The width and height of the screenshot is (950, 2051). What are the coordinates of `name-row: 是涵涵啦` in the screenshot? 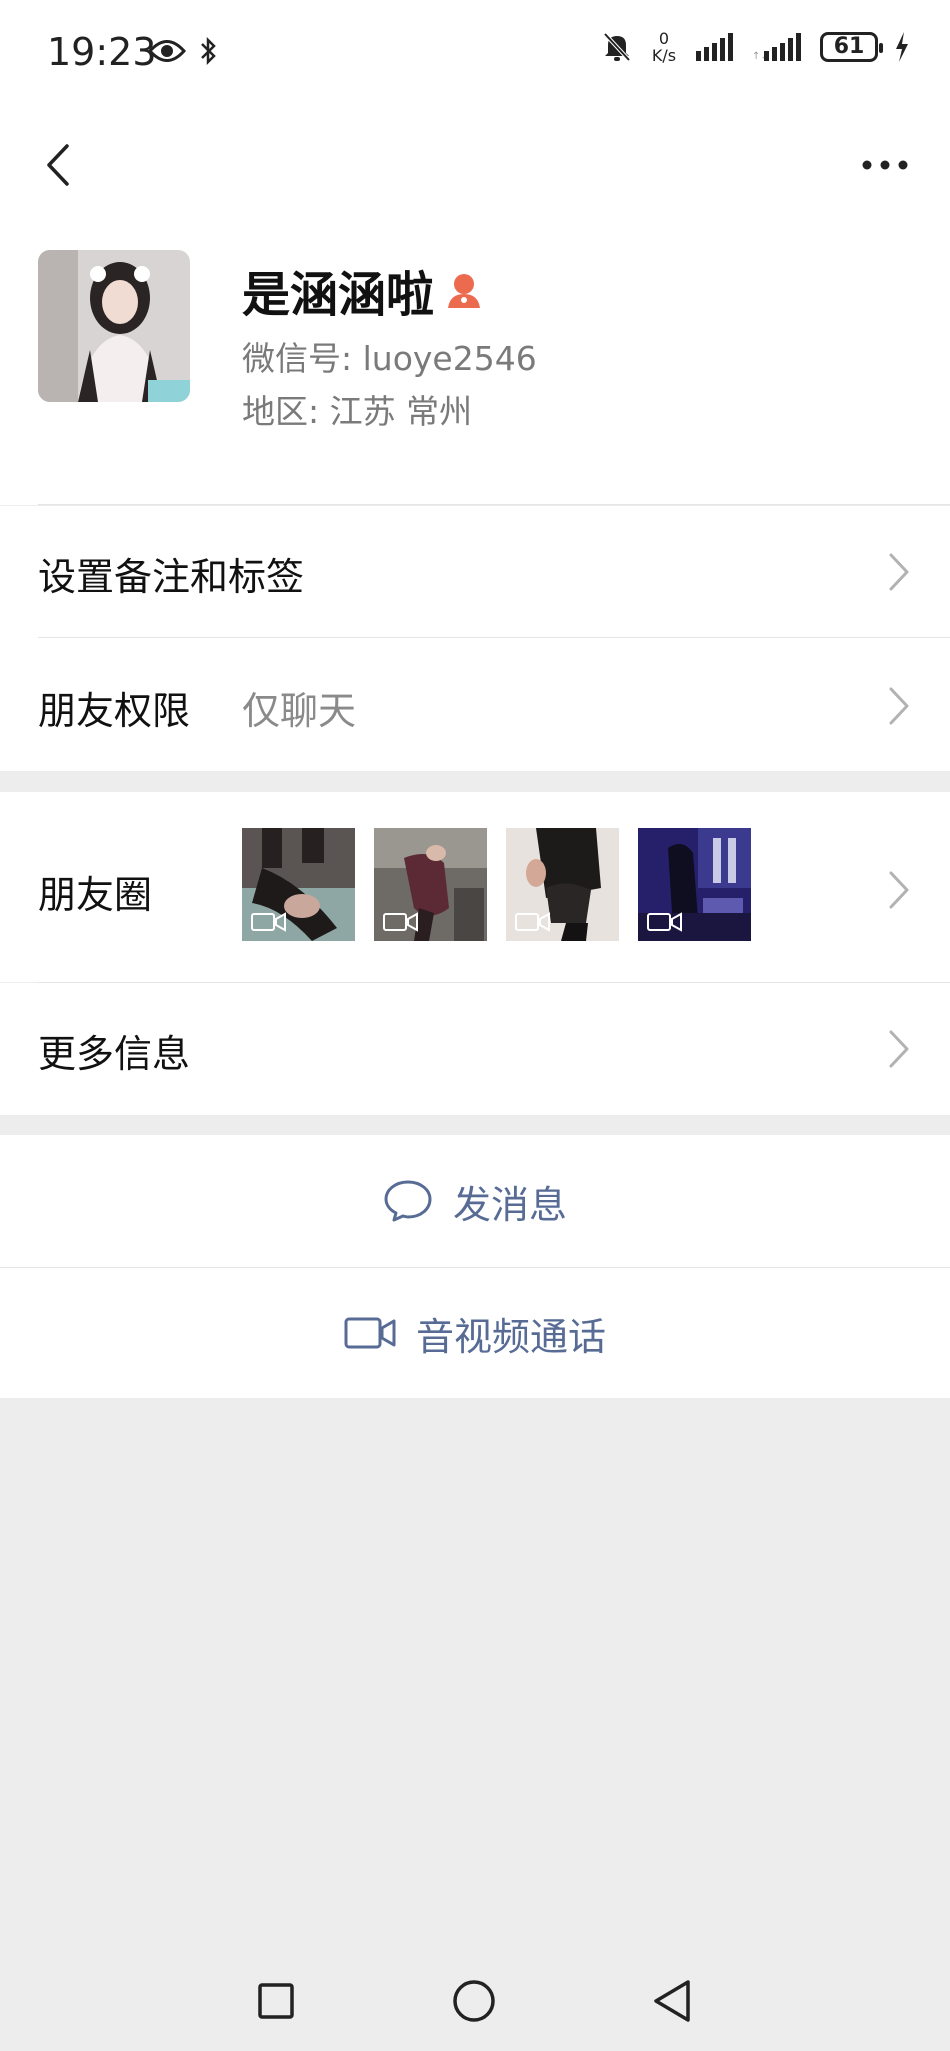 It's located at (363, 290).